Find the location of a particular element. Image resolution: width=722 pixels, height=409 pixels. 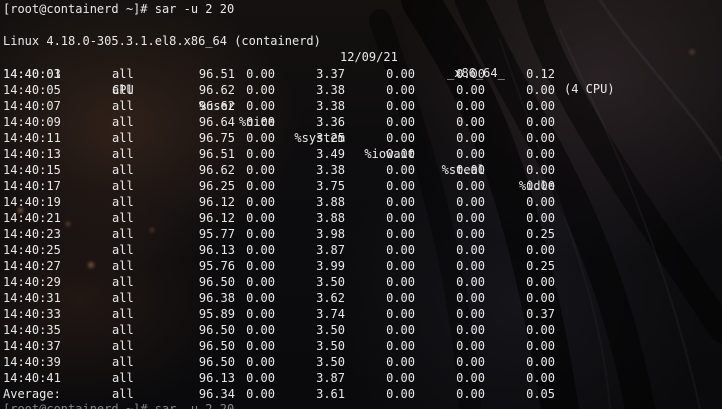

cell-time: 14:40:41 is located at coordinates (32, 378).